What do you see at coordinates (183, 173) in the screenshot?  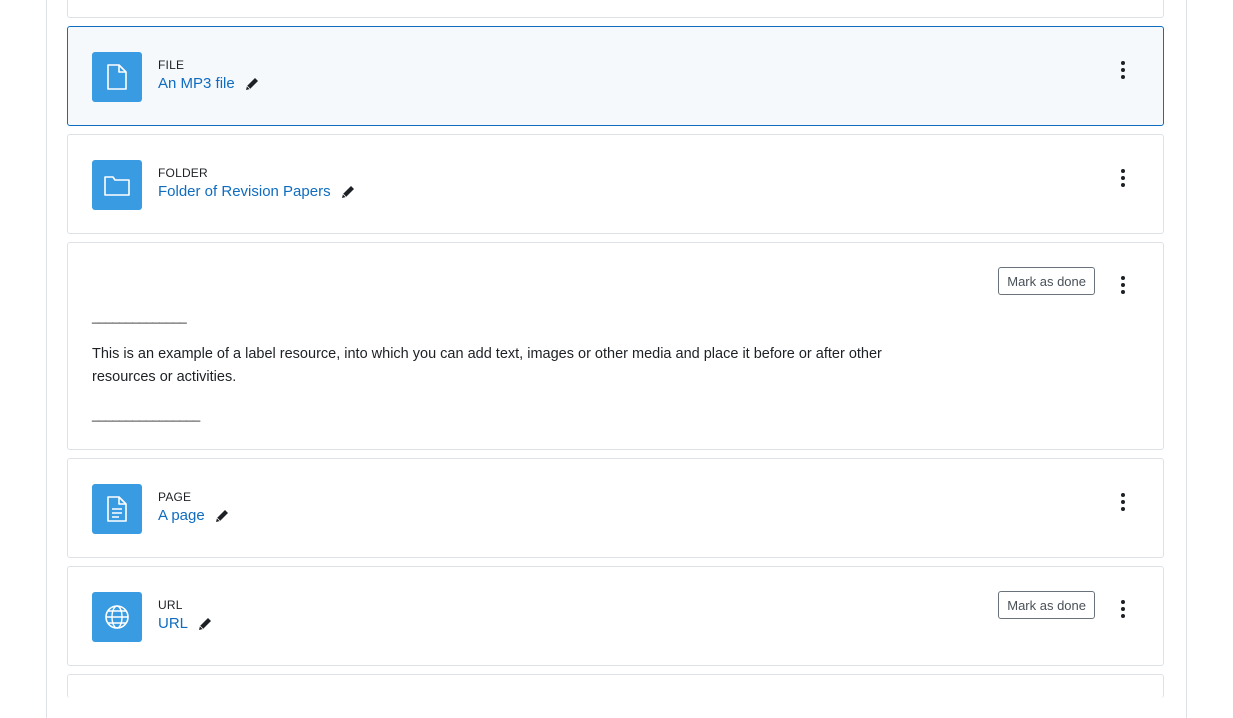 I see `activity-type-label: FOLDER` at bounding box center [183, 173].